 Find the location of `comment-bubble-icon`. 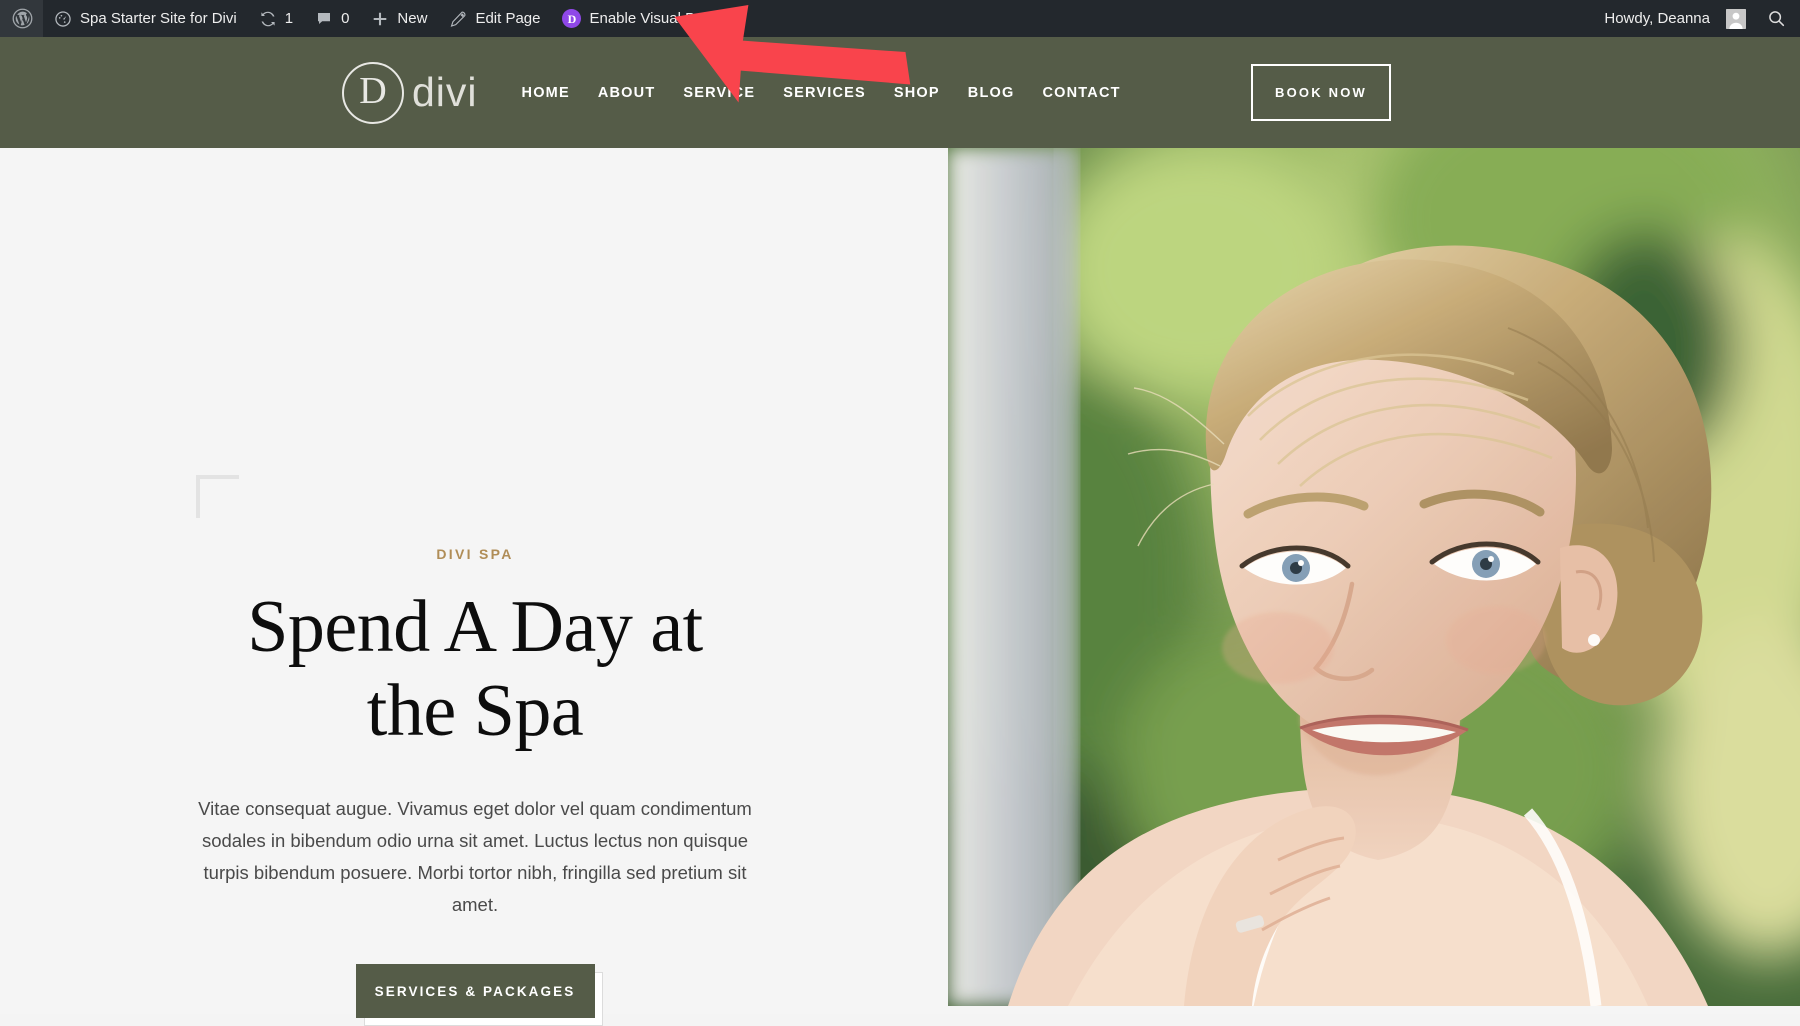

comment-bubble-icon is located at coordinates (324, 19).